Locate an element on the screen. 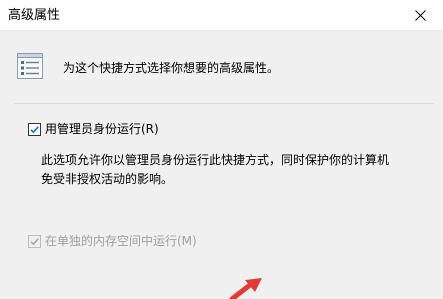  description-line-2: 免受非授权活动的影响。 is located at coordinates (107, 179).